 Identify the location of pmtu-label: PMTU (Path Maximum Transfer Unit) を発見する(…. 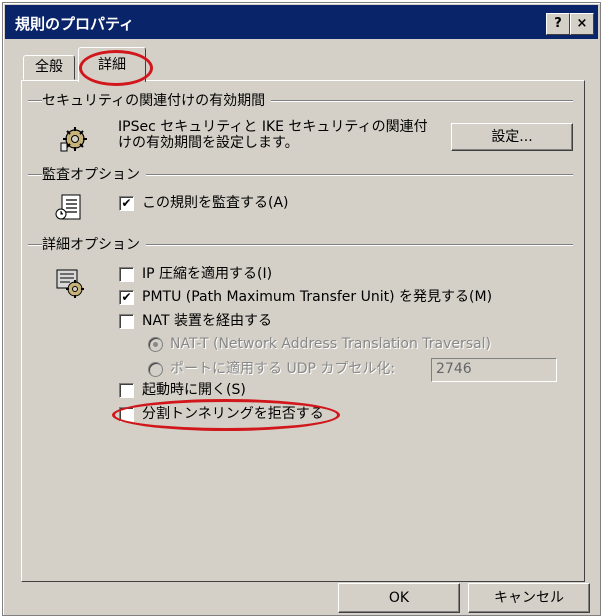
(317, 297).